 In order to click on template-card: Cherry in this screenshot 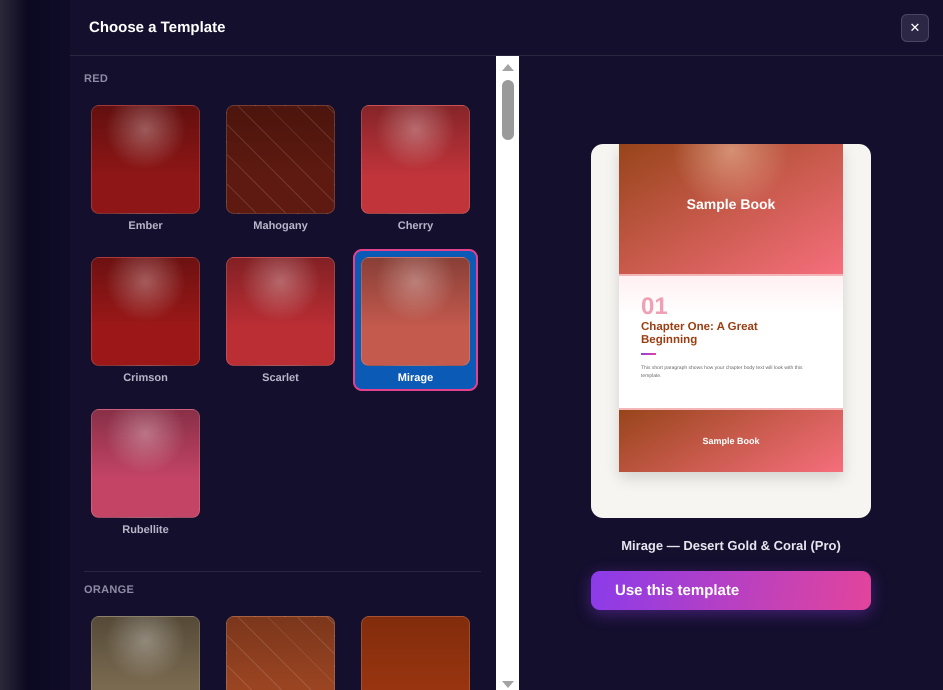, I will do `click(415, 168)`.